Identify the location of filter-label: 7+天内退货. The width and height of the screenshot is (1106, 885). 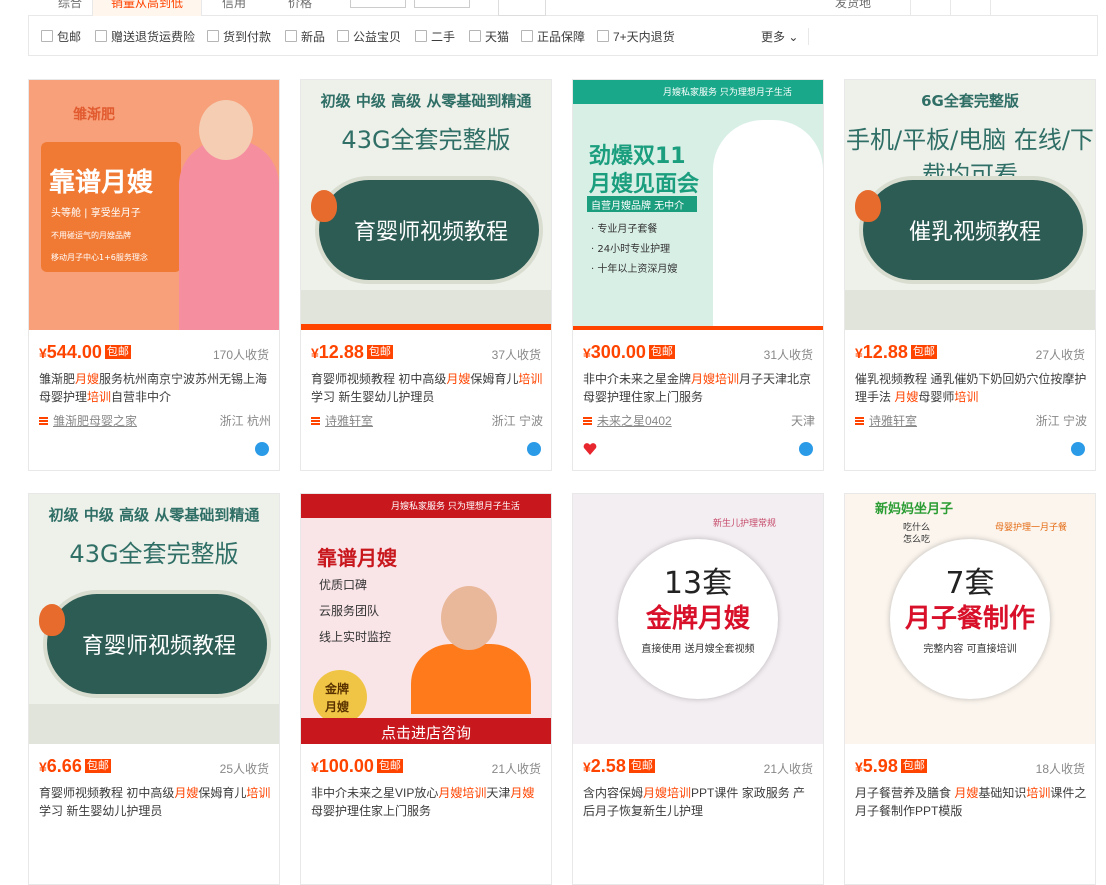
(644, 36).